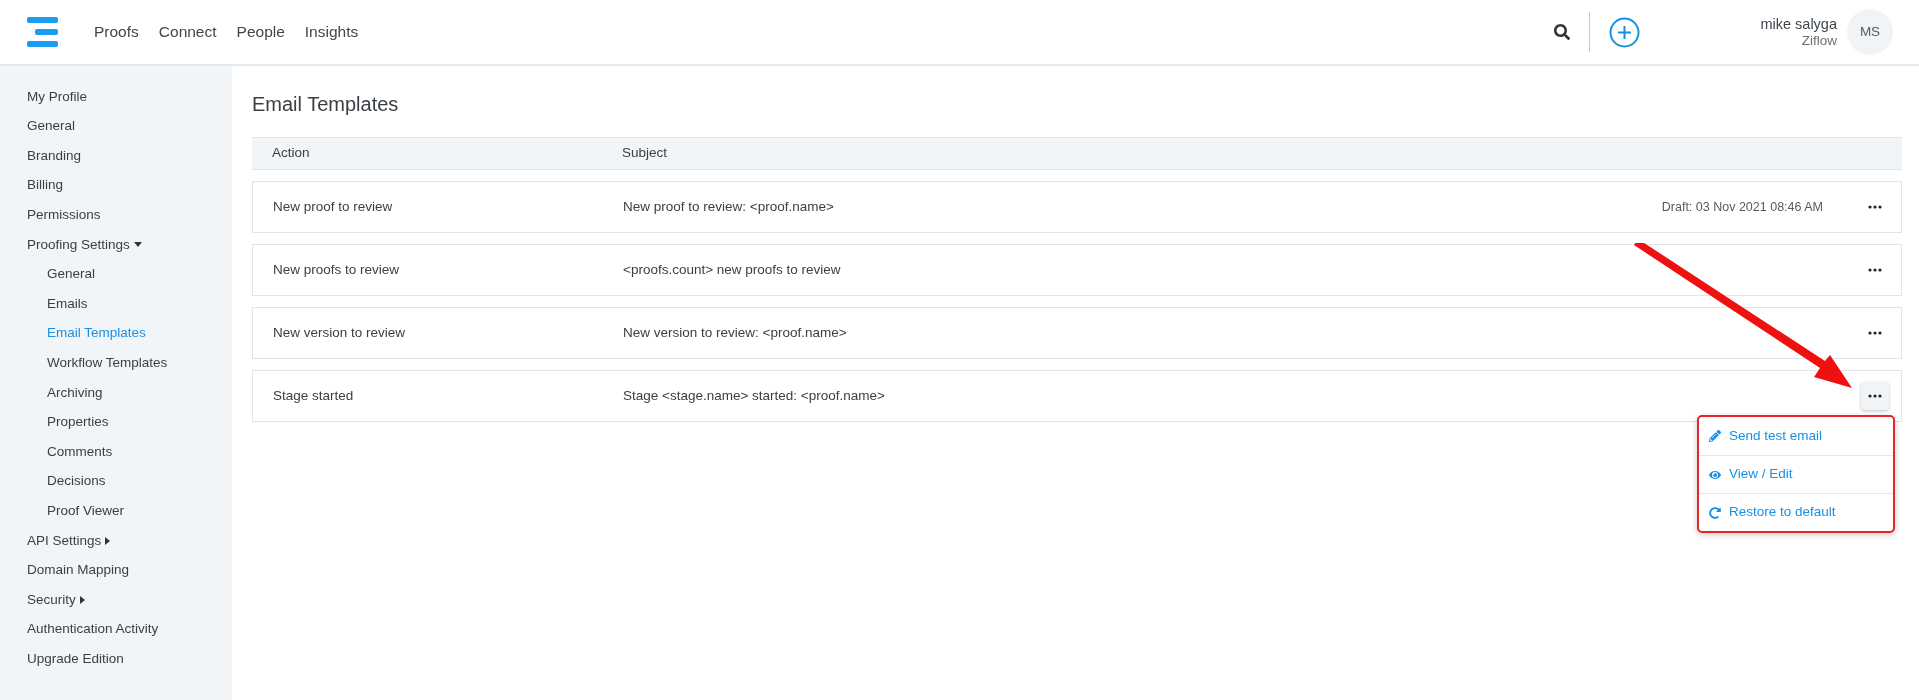 This screenshot has height=700, width=1919. What do you see at coordinates (78, 570) in the screenshot?
I see `sidebar-item: Domain Mapping` at bounding box center [78, 570].